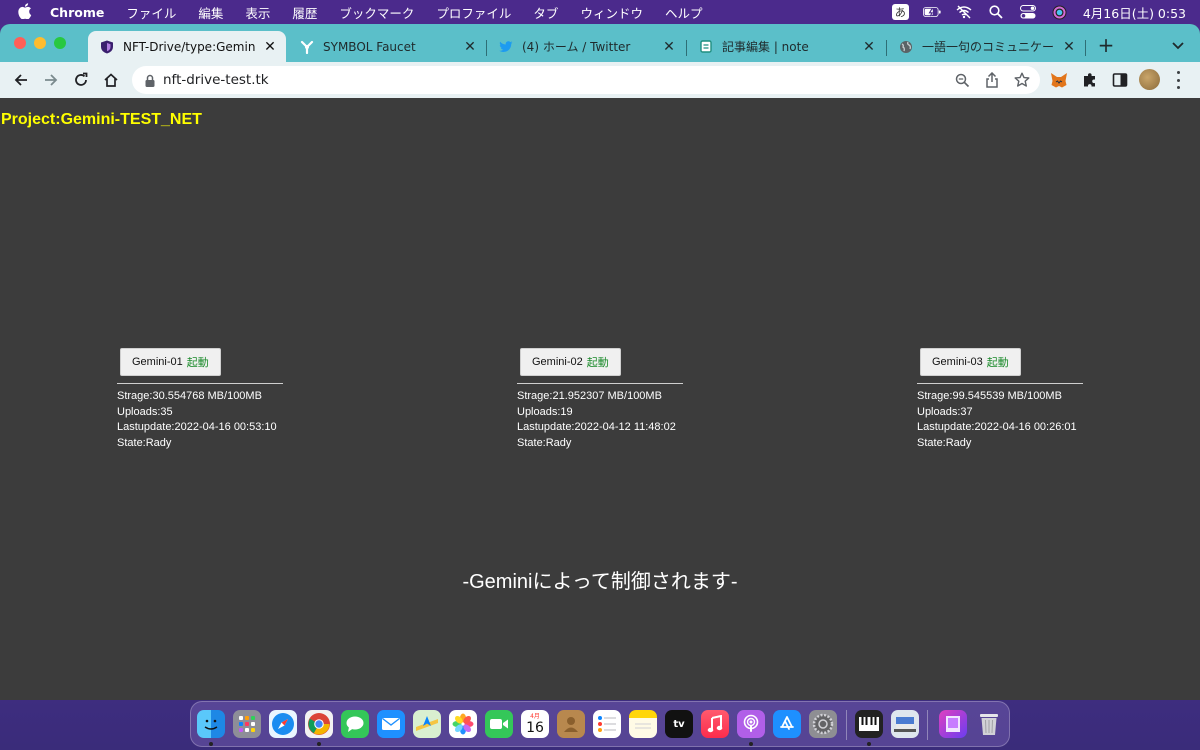 This screenshot has width=1200, height=750. Describe the element at coordinates (391, 724) in the screenshot. I see `mail-icon` at that location.